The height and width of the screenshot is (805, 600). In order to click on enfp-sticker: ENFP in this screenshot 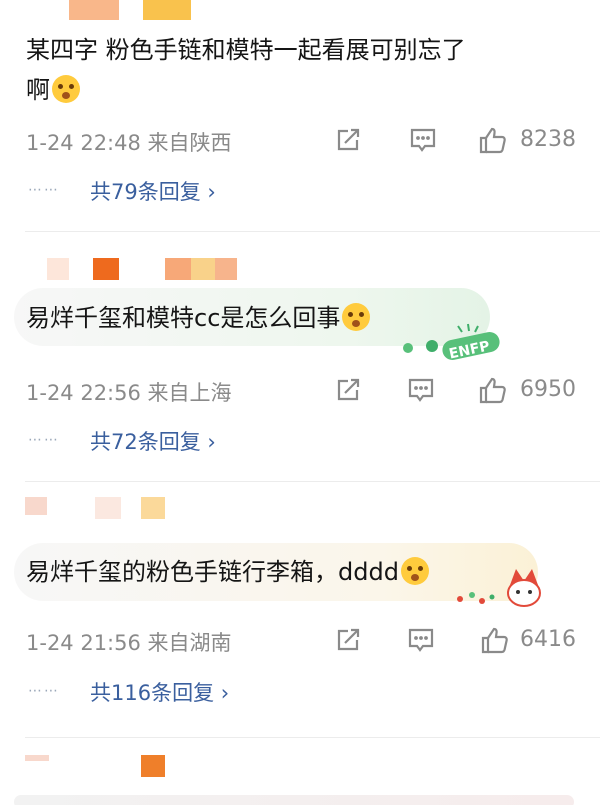, I will do `click(453, 342)`.